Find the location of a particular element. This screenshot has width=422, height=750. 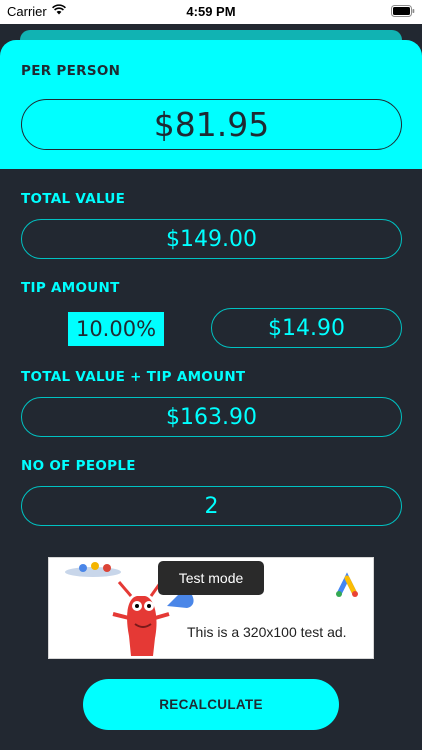

per-person-value: $81.95 is located at coordinates (211, 124).